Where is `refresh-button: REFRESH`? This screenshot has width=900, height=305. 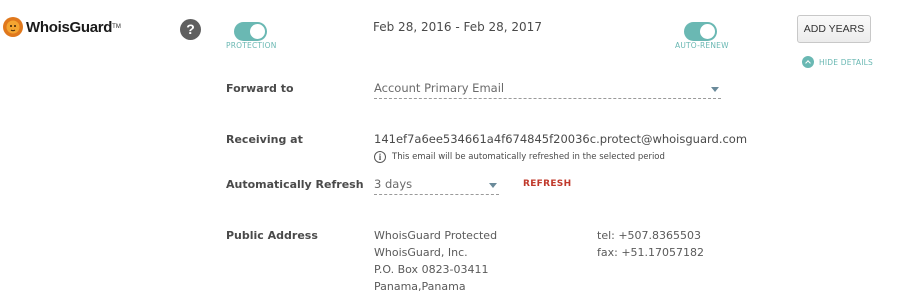 refresh-button: REFRESH is located at coordinates (547, 184).